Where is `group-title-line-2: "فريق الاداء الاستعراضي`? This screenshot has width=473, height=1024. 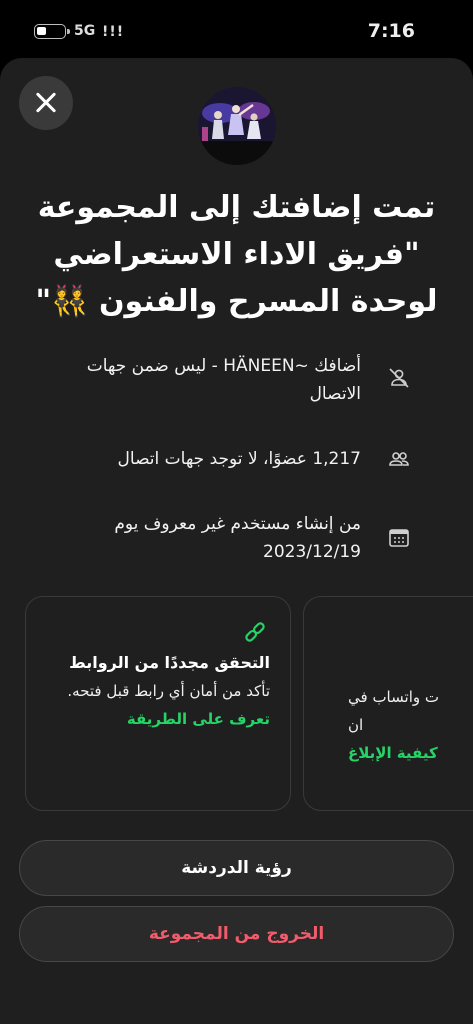
group-title-line-2: "فريق الاداء الاستعراضي is located at coordinates (236, 254).